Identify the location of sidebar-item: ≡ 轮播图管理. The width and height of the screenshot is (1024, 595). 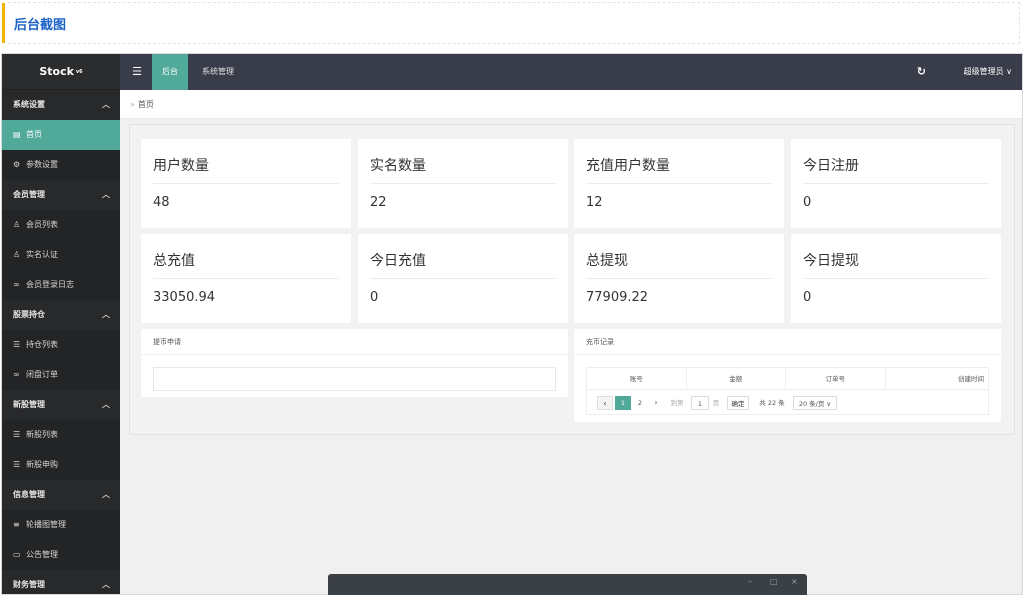
(61, 525).